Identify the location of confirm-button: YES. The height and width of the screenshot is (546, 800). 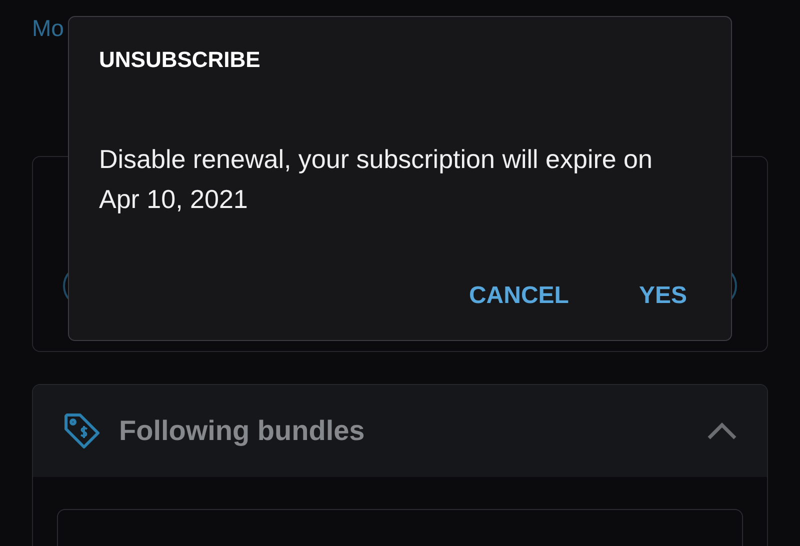
(662, 296).